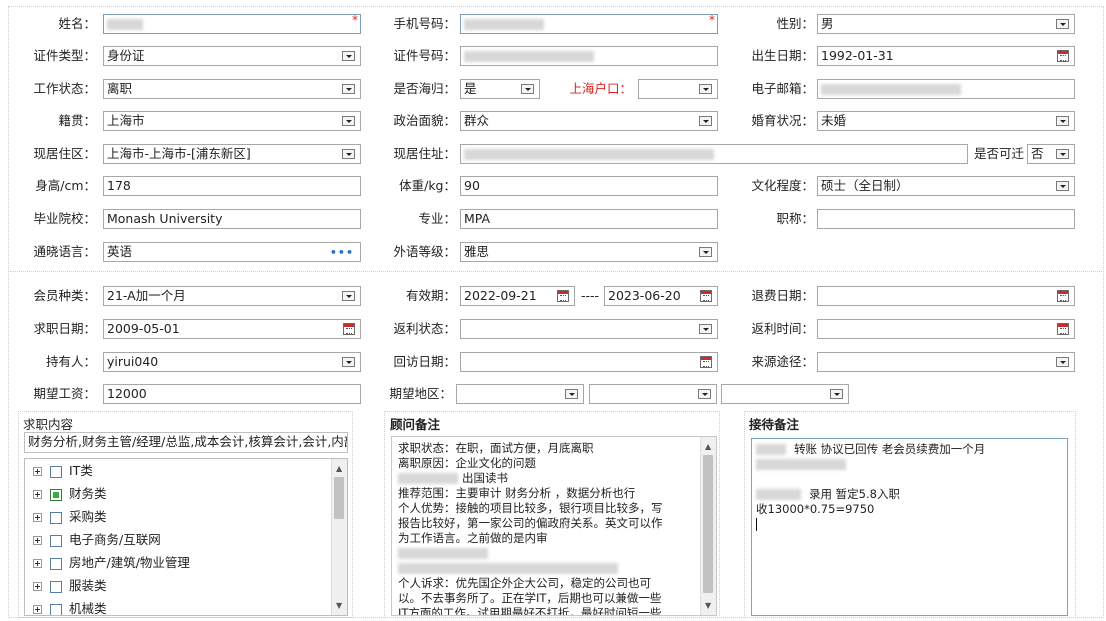 This screenshot has height=621, width=1106. What do you see at coordinates (186, 539) in the screenshot?
I see `tree-item: 电子商务/互联网` at bounding box center [186, 539].